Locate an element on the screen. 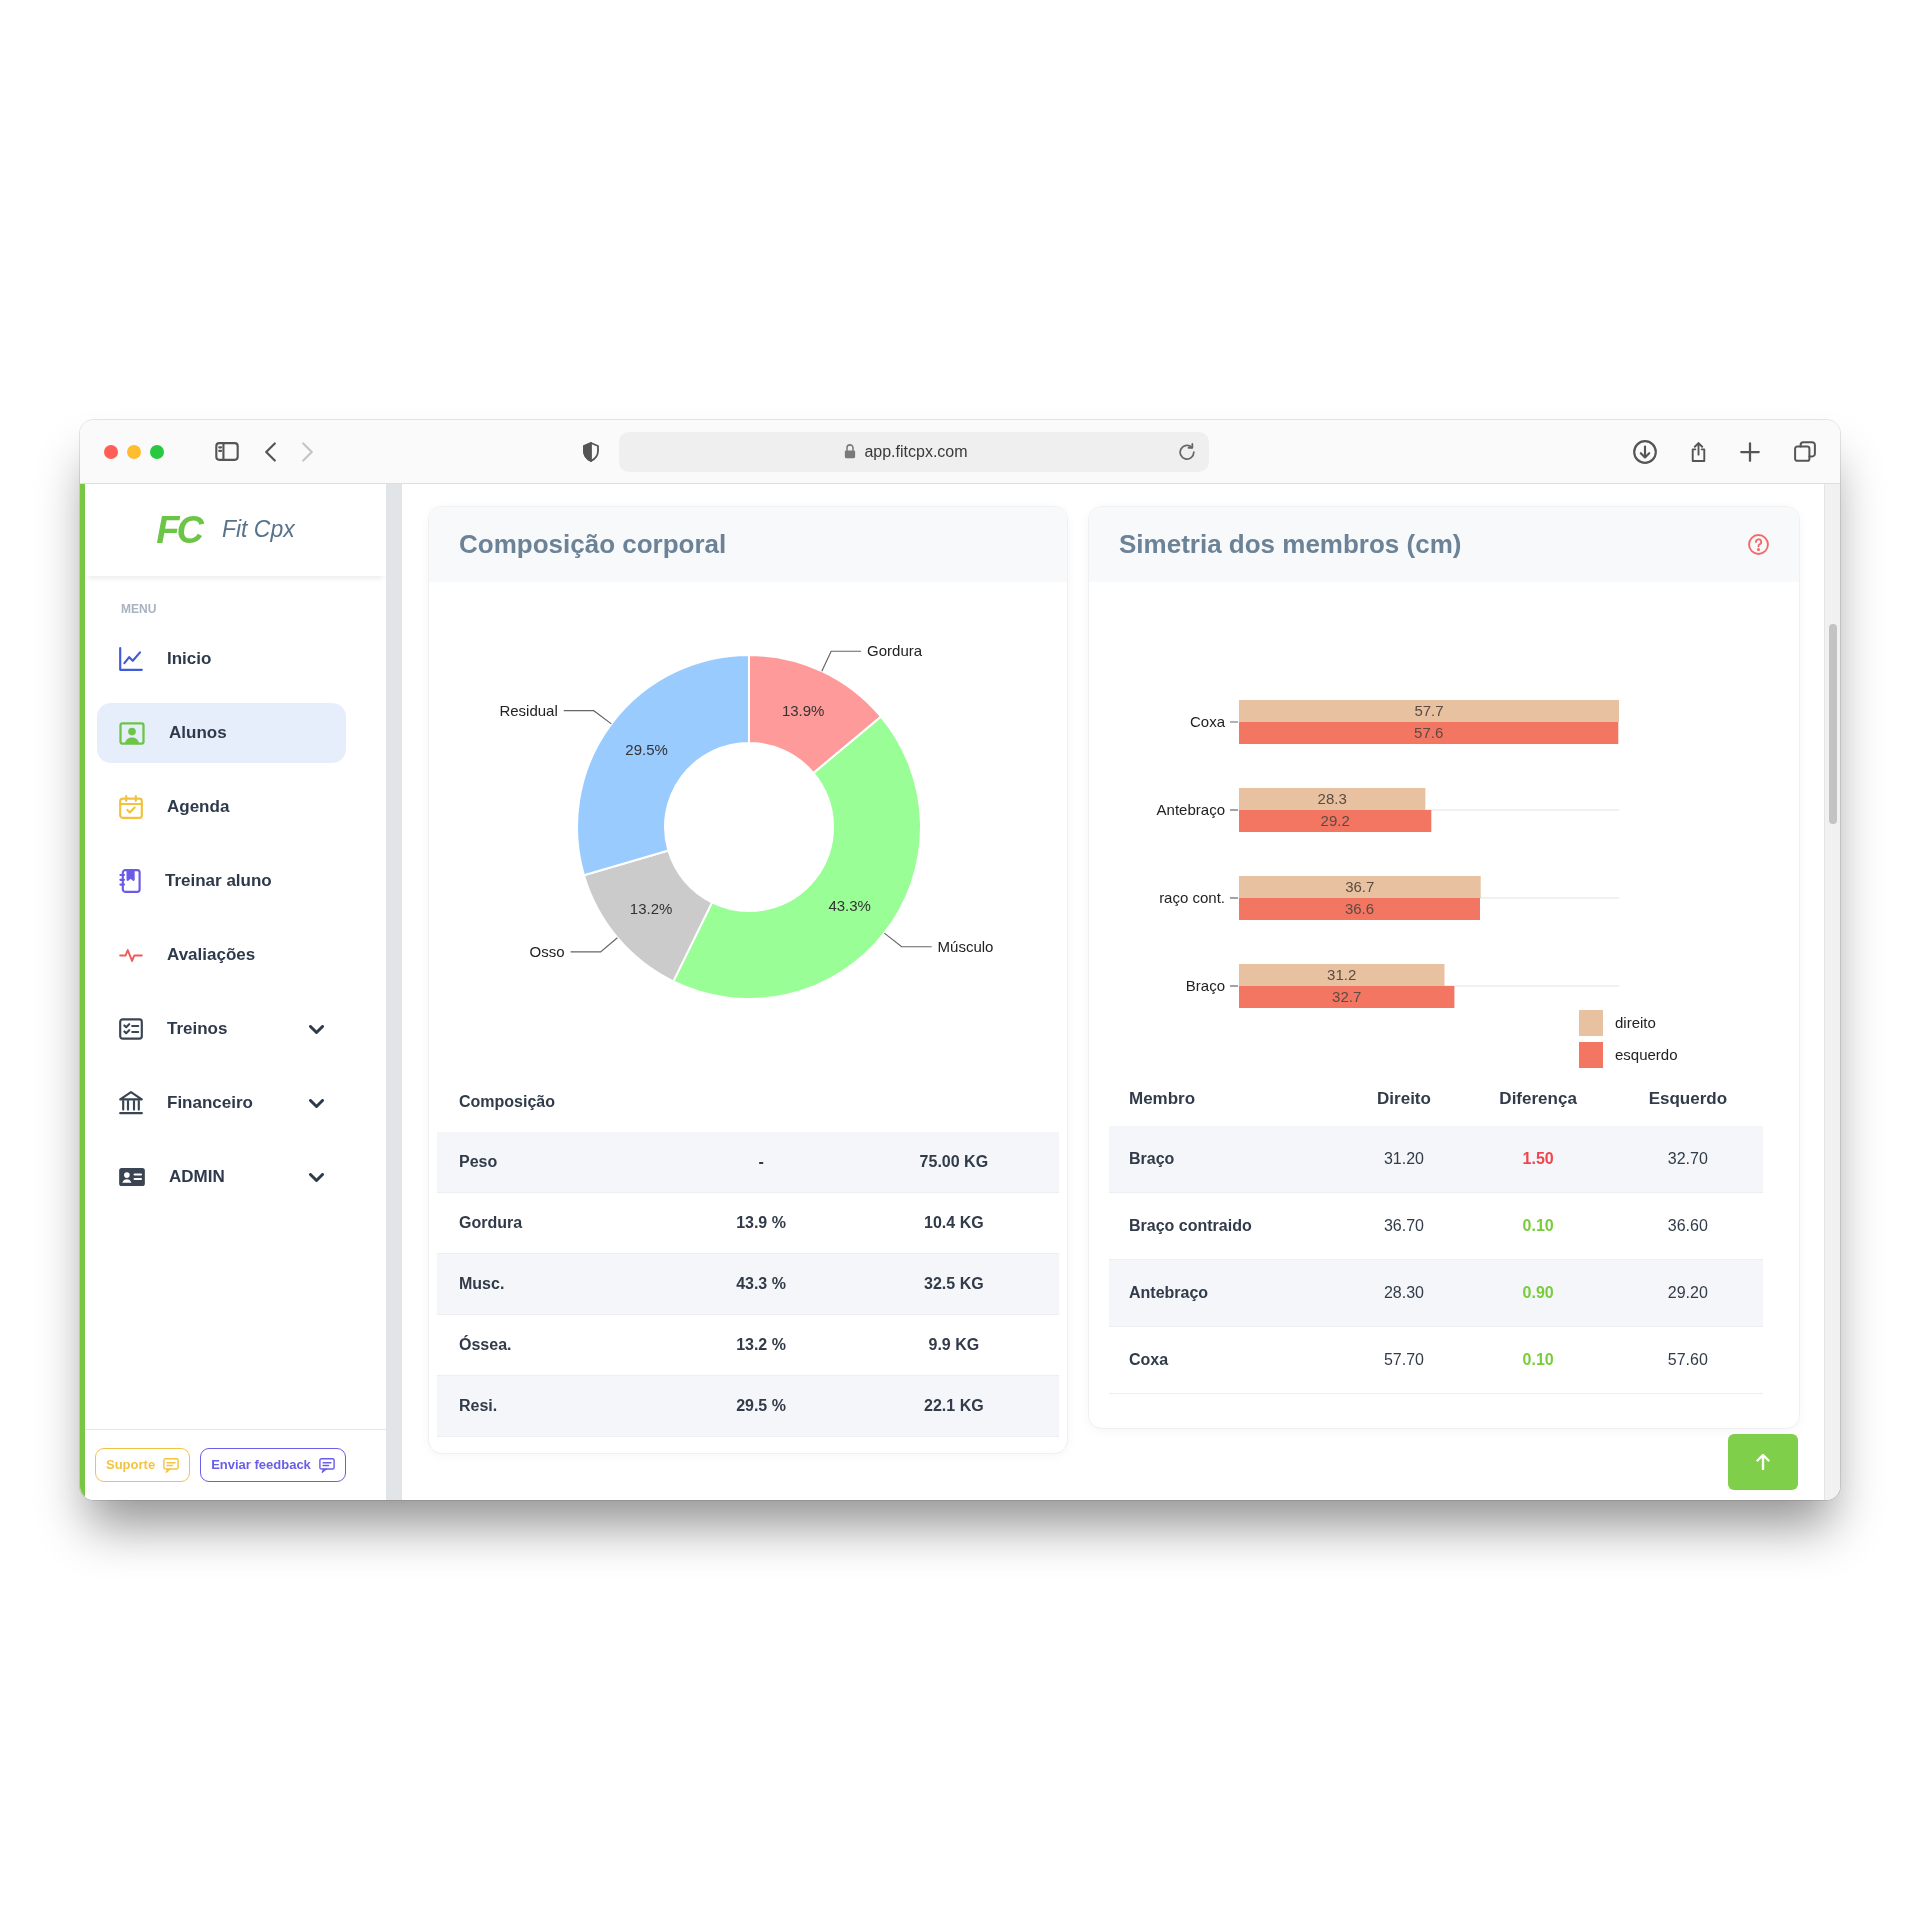  feedback-button: Enviar feedback is located at coordinates (273, 1465).